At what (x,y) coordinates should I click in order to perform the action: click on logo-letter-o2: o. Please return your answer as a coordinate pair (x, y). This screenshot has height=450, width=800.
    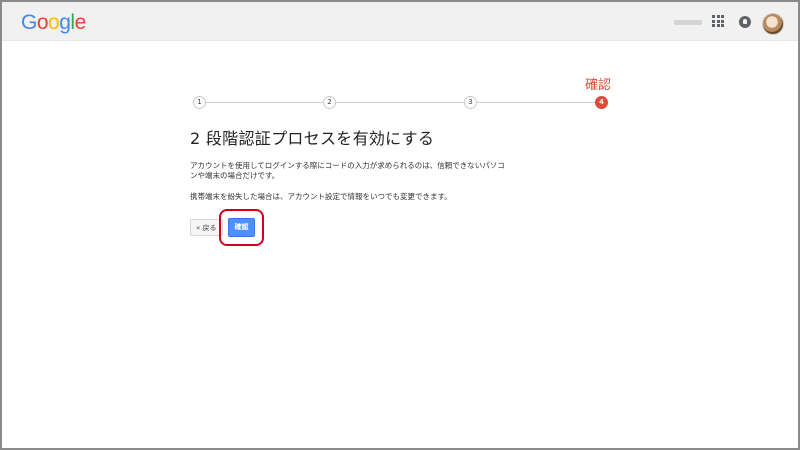
    Looking at the image, I should click on (54, 22).